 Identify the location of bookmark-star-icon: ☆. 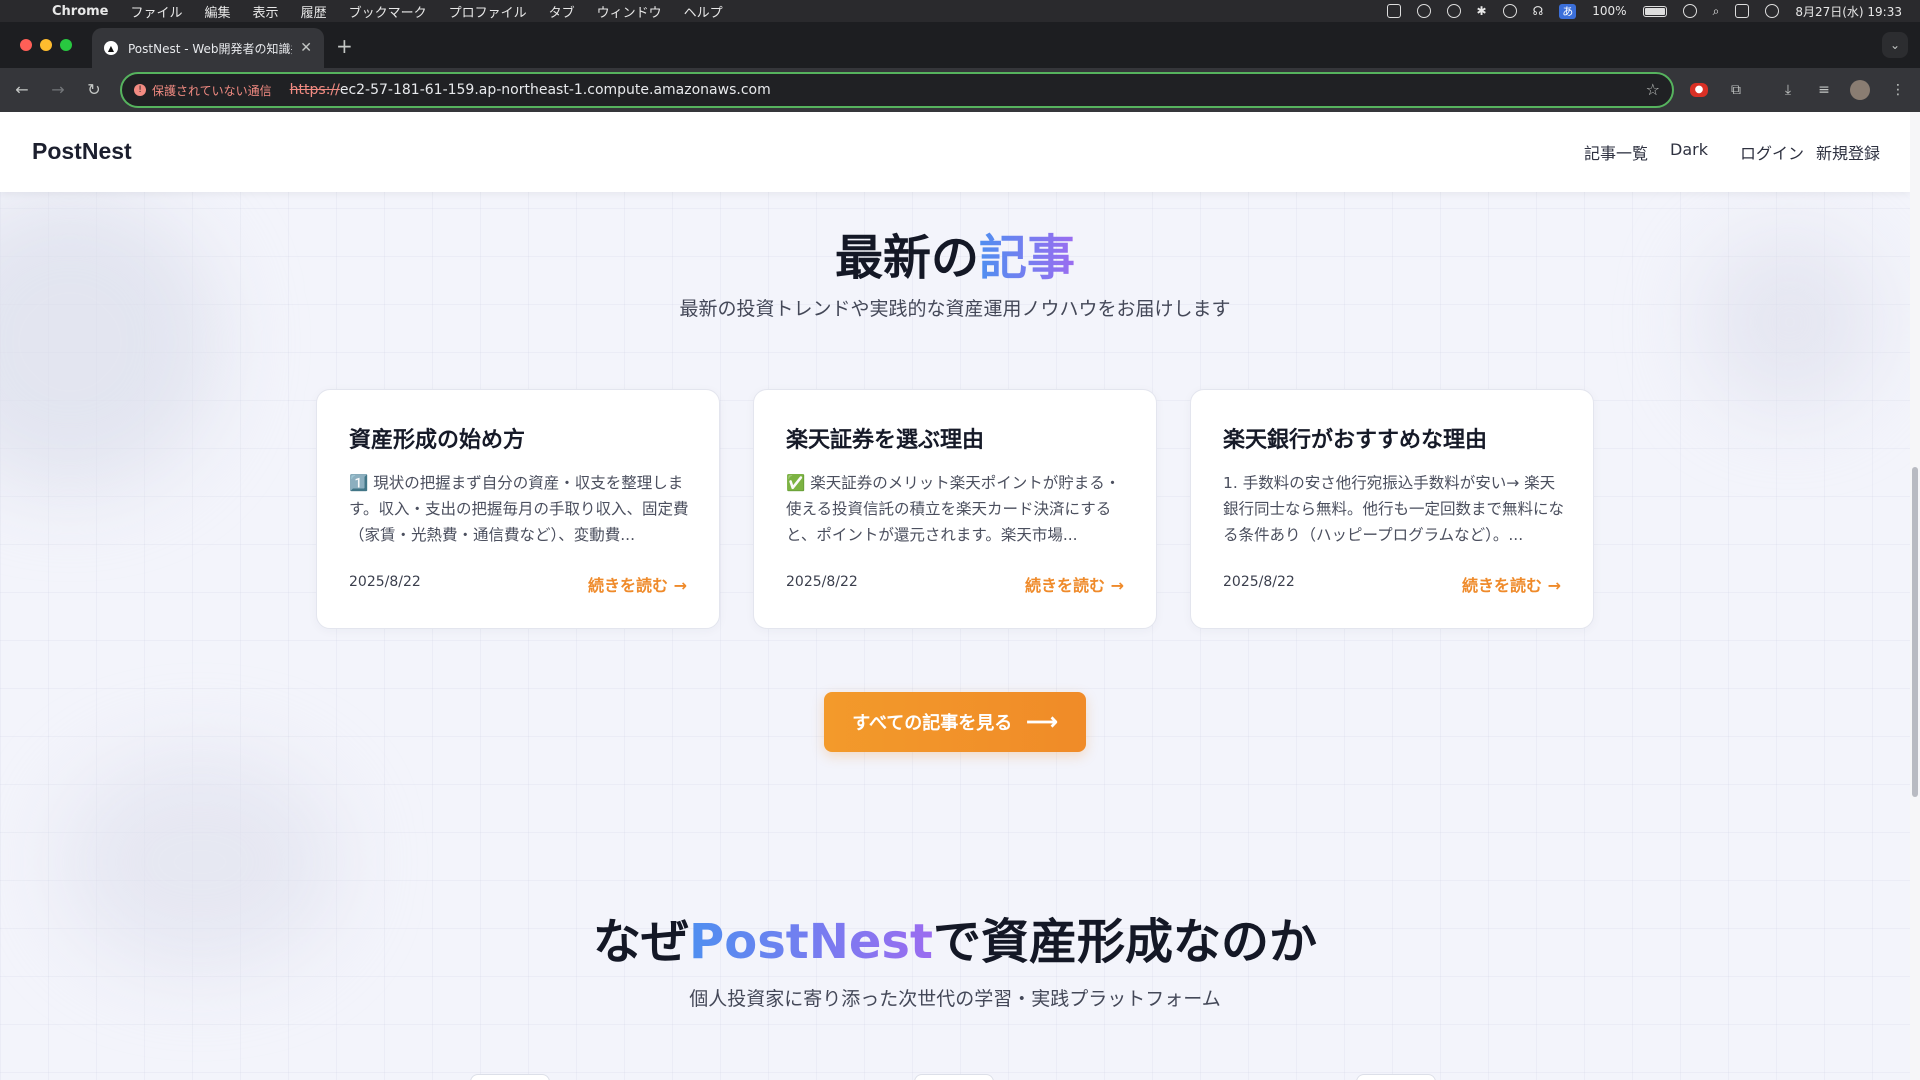
(1653, 89).